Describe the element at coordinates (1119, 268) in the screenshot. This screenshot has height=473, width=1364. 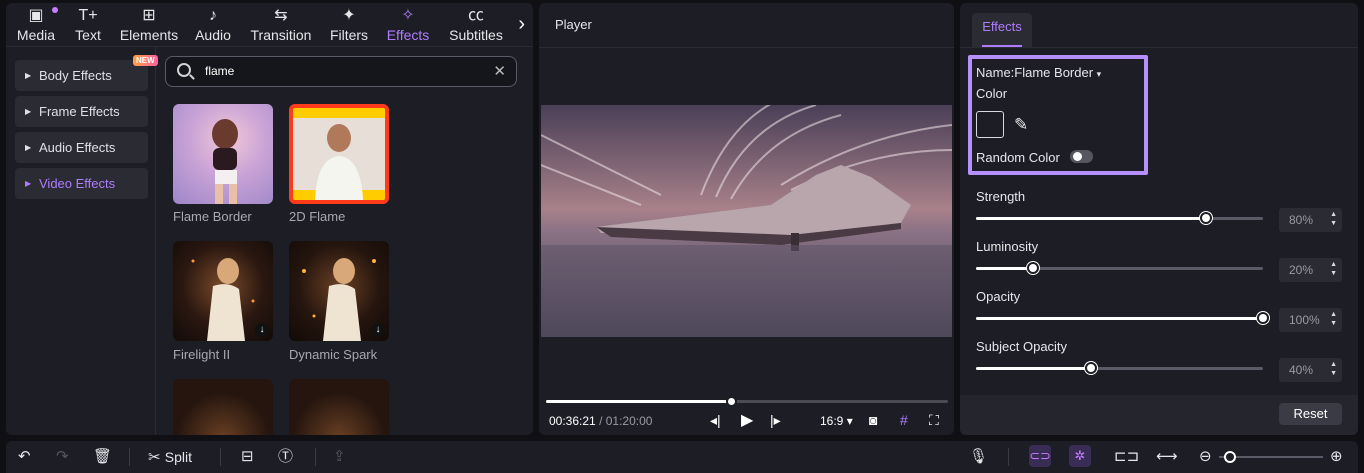
I see `luminosity-slider` at that location.